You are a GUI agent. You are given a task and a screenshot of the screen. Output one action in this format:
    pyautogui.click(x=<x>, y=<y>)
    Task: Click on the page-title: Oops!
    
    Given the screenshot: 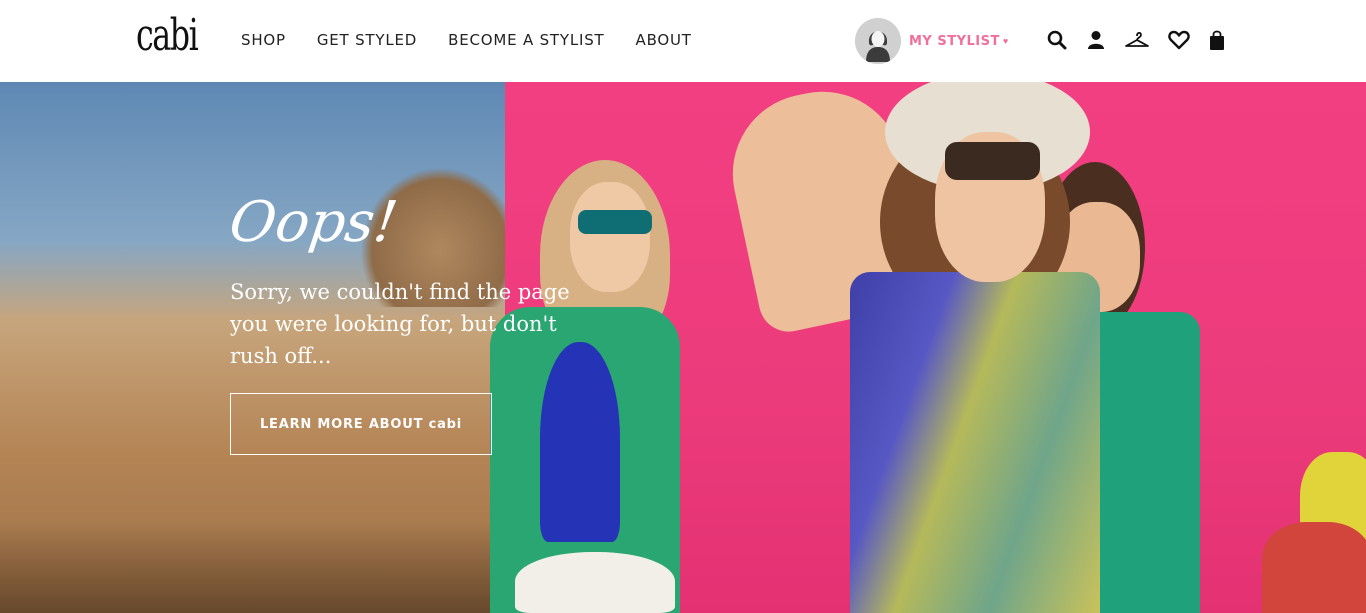 What is the action you would take?
    pyautogui.click(x=313, y=222)
    